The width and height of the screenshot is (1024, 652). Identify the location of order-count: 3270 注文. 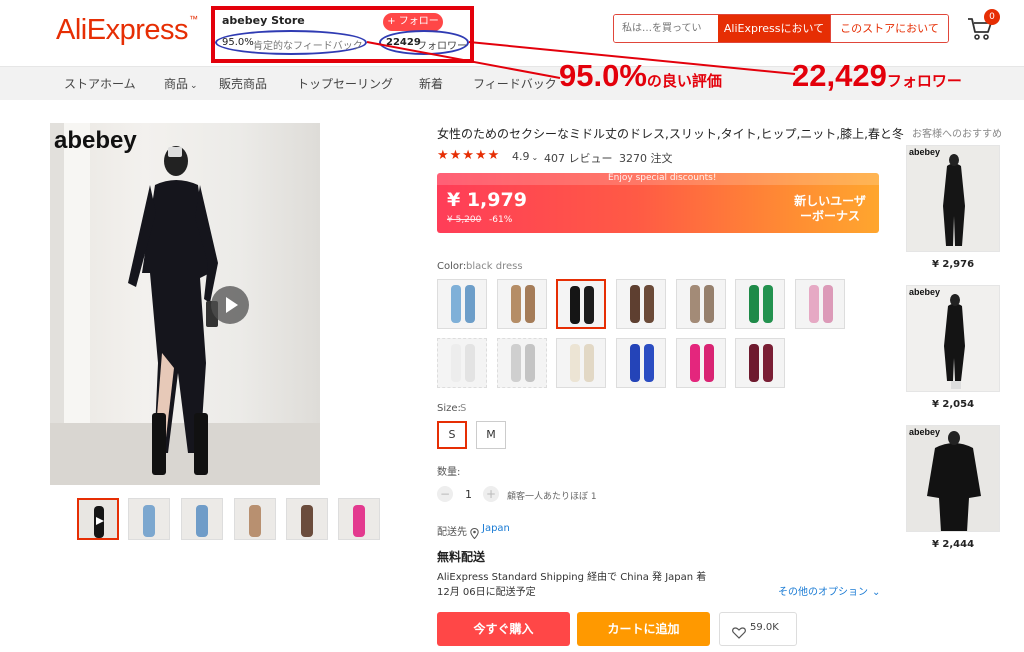
(646, 158).